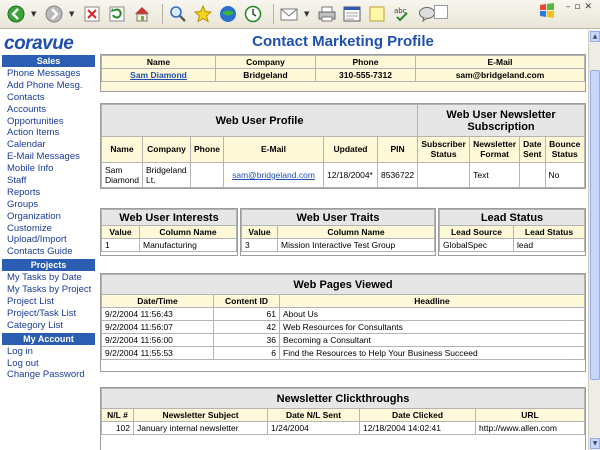 Image resolution: width=600 pixels, height=450 pixels. What do you see at coordinates (327, 14) in the screenshot?
I see `print-icon` at bounding box center [327, 14].